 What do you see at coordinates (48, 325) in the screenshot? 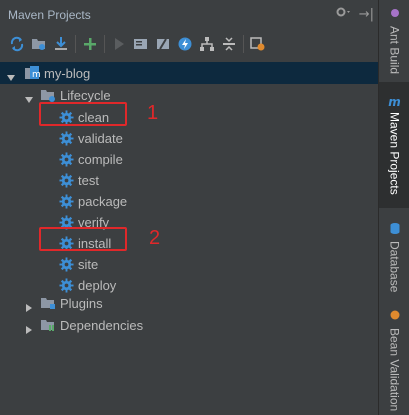
I see `dependencies-folder-icon` at bounding box center [48, 325].